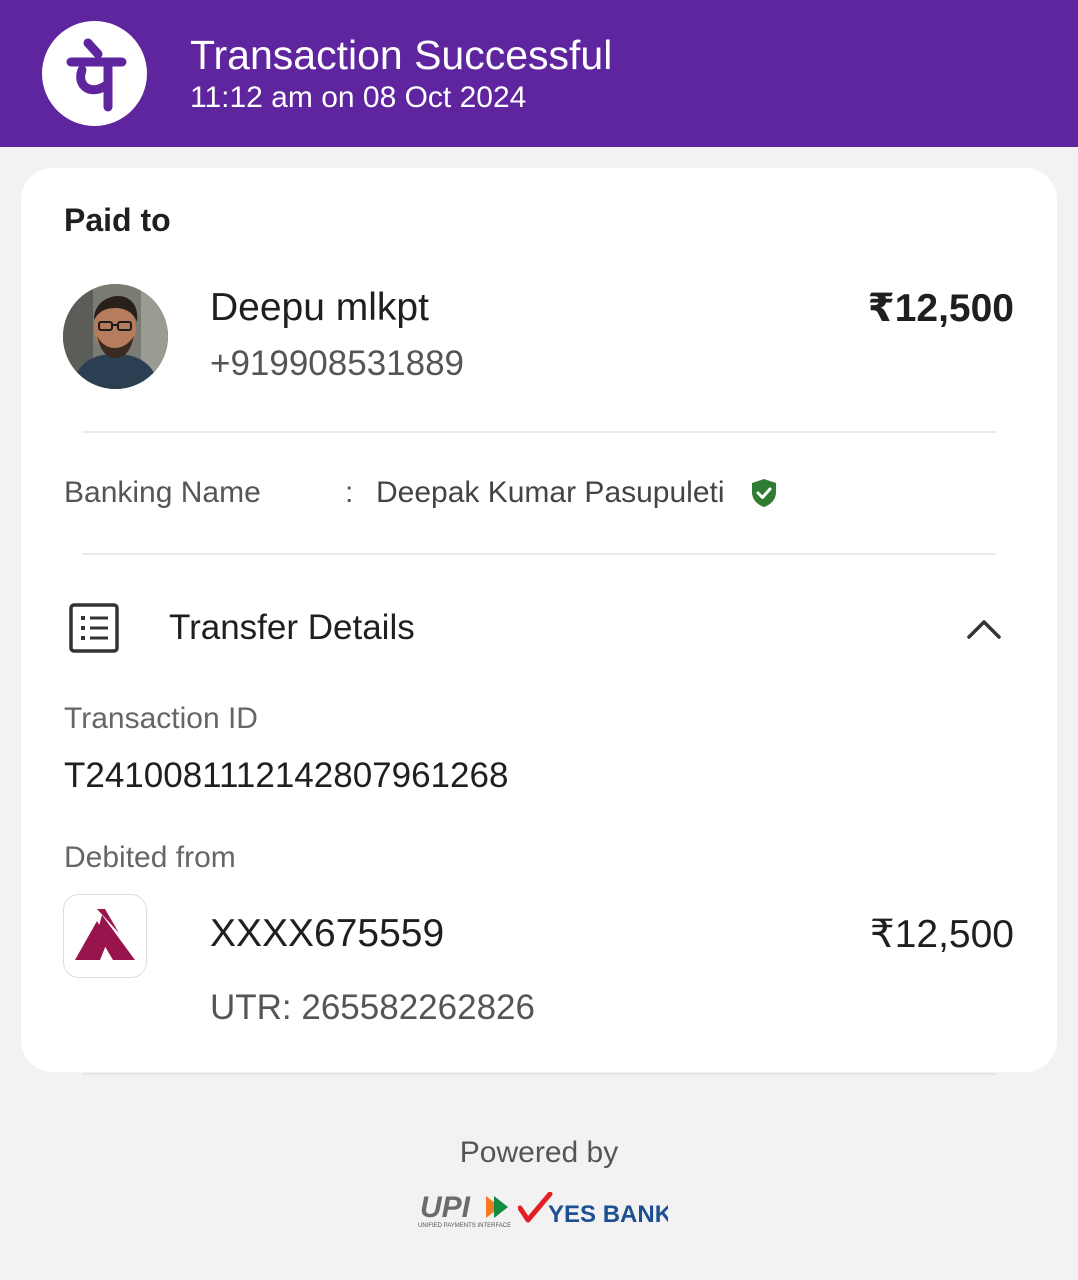  Describe the element at coordinates (550, 492) in the screenshot. I see `banking-name-value: Deepak Kumar Pasupuleti` at that location.